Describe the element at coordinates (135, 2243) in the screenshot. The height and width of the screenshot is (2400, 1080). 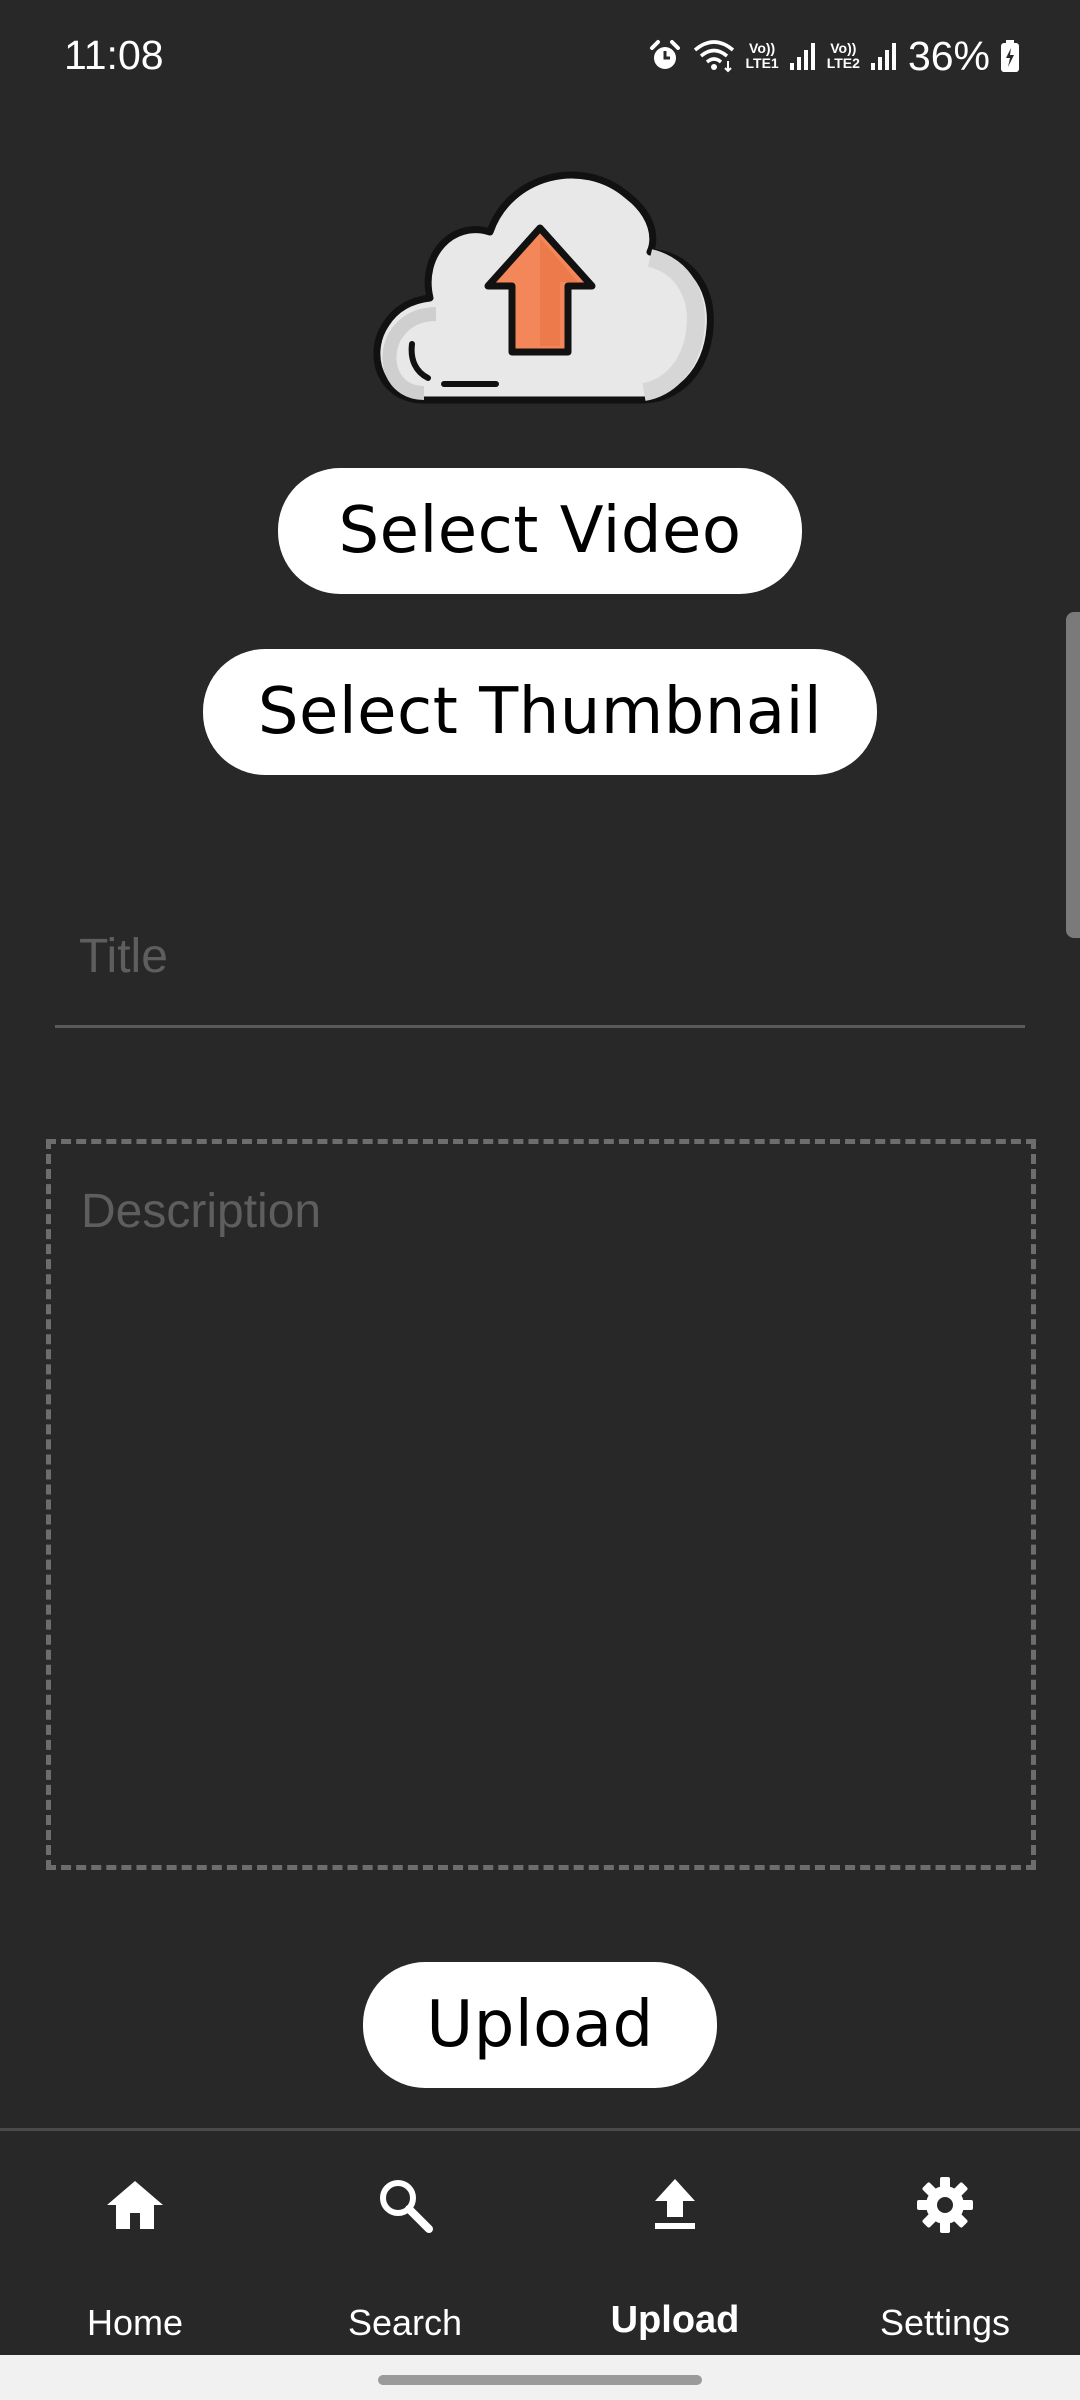
I see `nav-item-home: Home` at that location.